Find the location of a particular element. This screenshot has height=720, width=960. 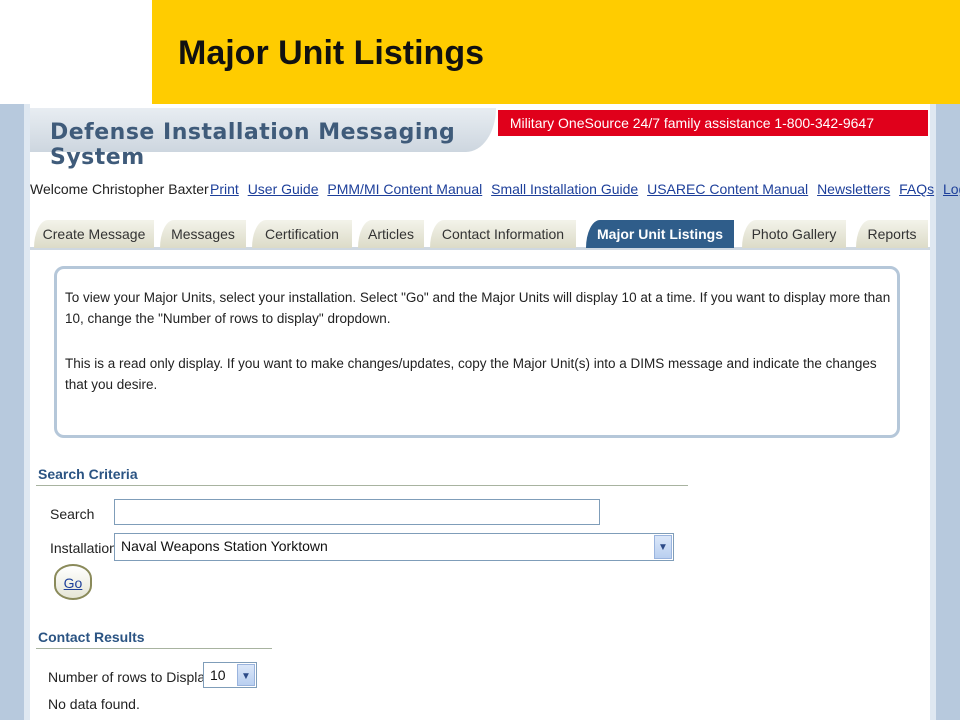

tab-messages: Messages is located at coordinates (203, 234).